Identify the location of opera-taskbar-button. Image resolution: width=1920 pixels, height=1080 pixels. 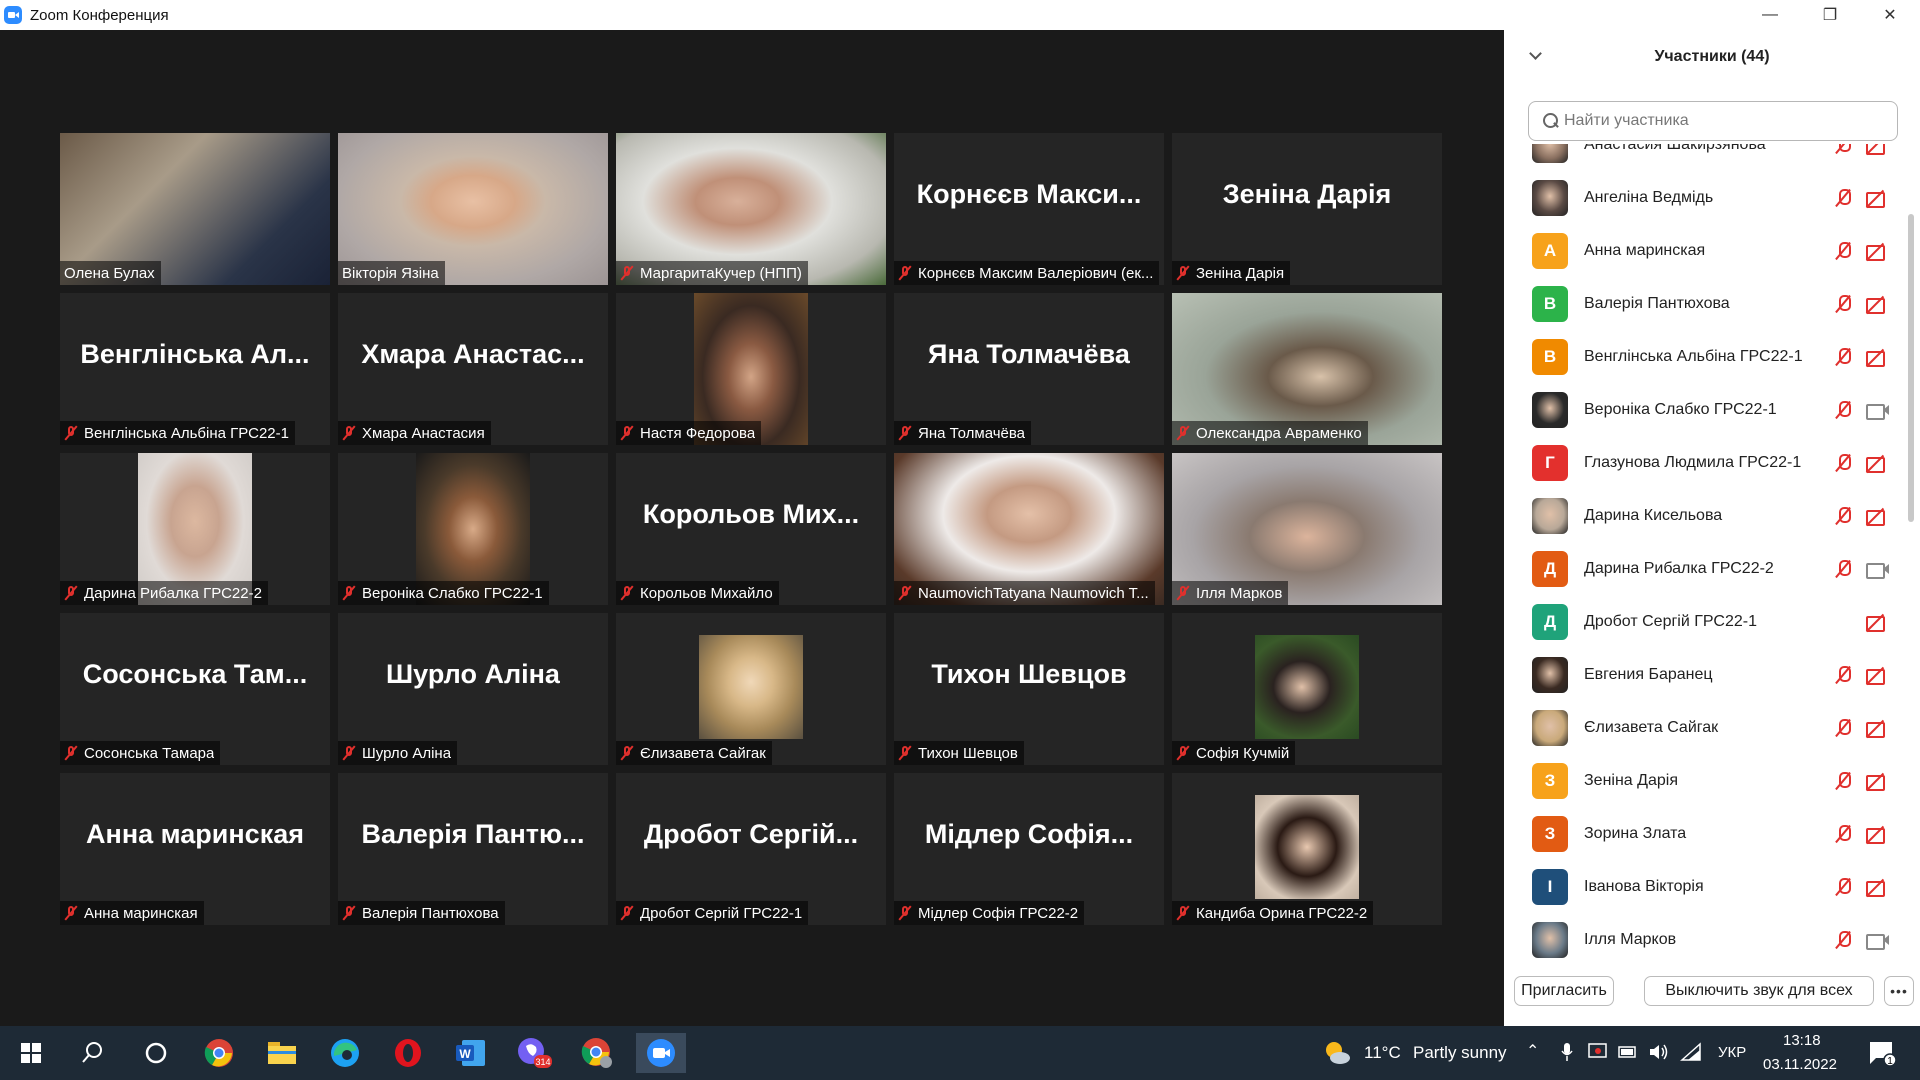
(408, 1053).